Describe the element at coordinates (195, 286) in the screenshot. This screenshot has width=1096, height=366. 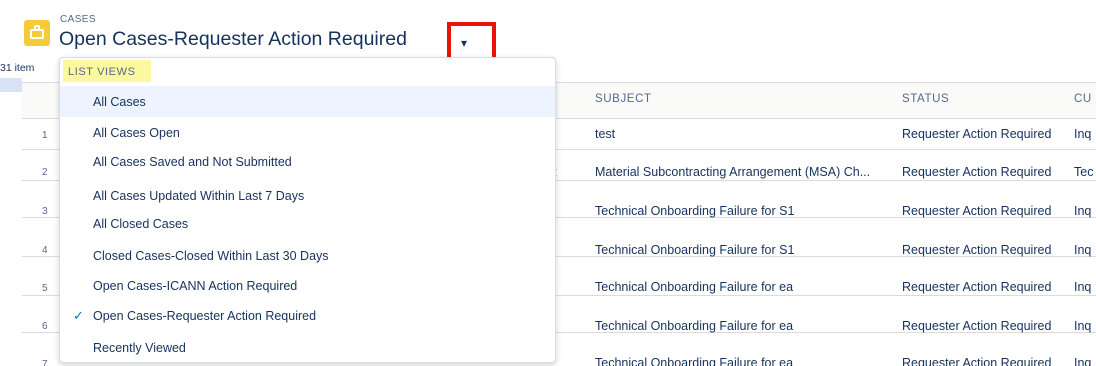
I see `menu-item-label: Open Cases-ICANN Action Required` at that location.